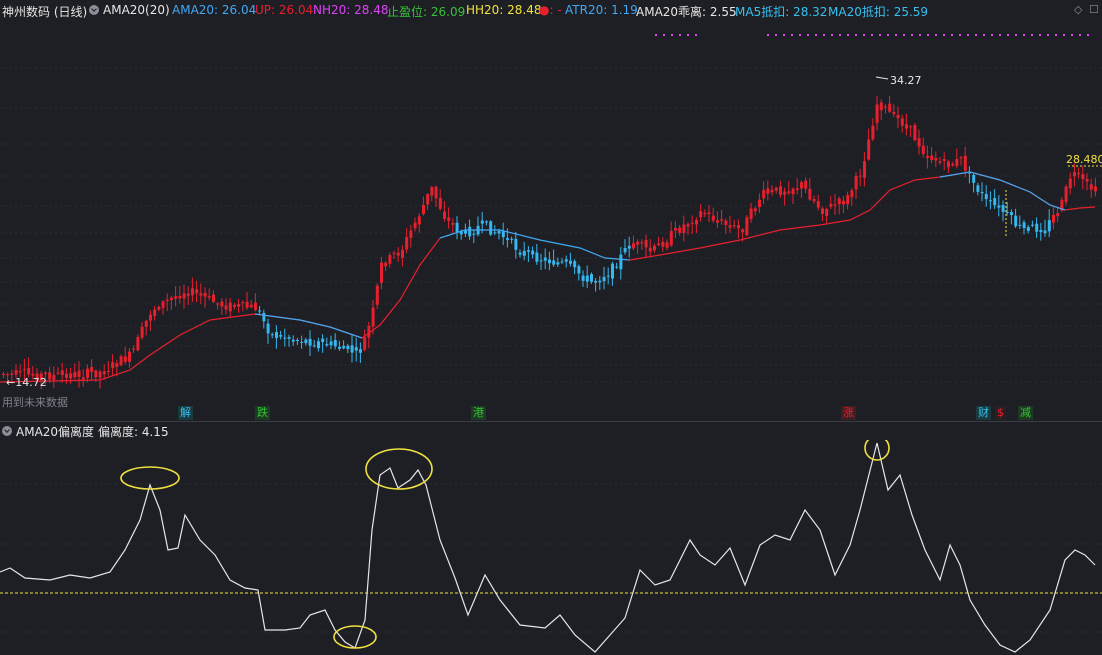 The height and width of the screenshot is (655, 1102). I want to click on event-marker-dividend: $, so click(1000, 413).